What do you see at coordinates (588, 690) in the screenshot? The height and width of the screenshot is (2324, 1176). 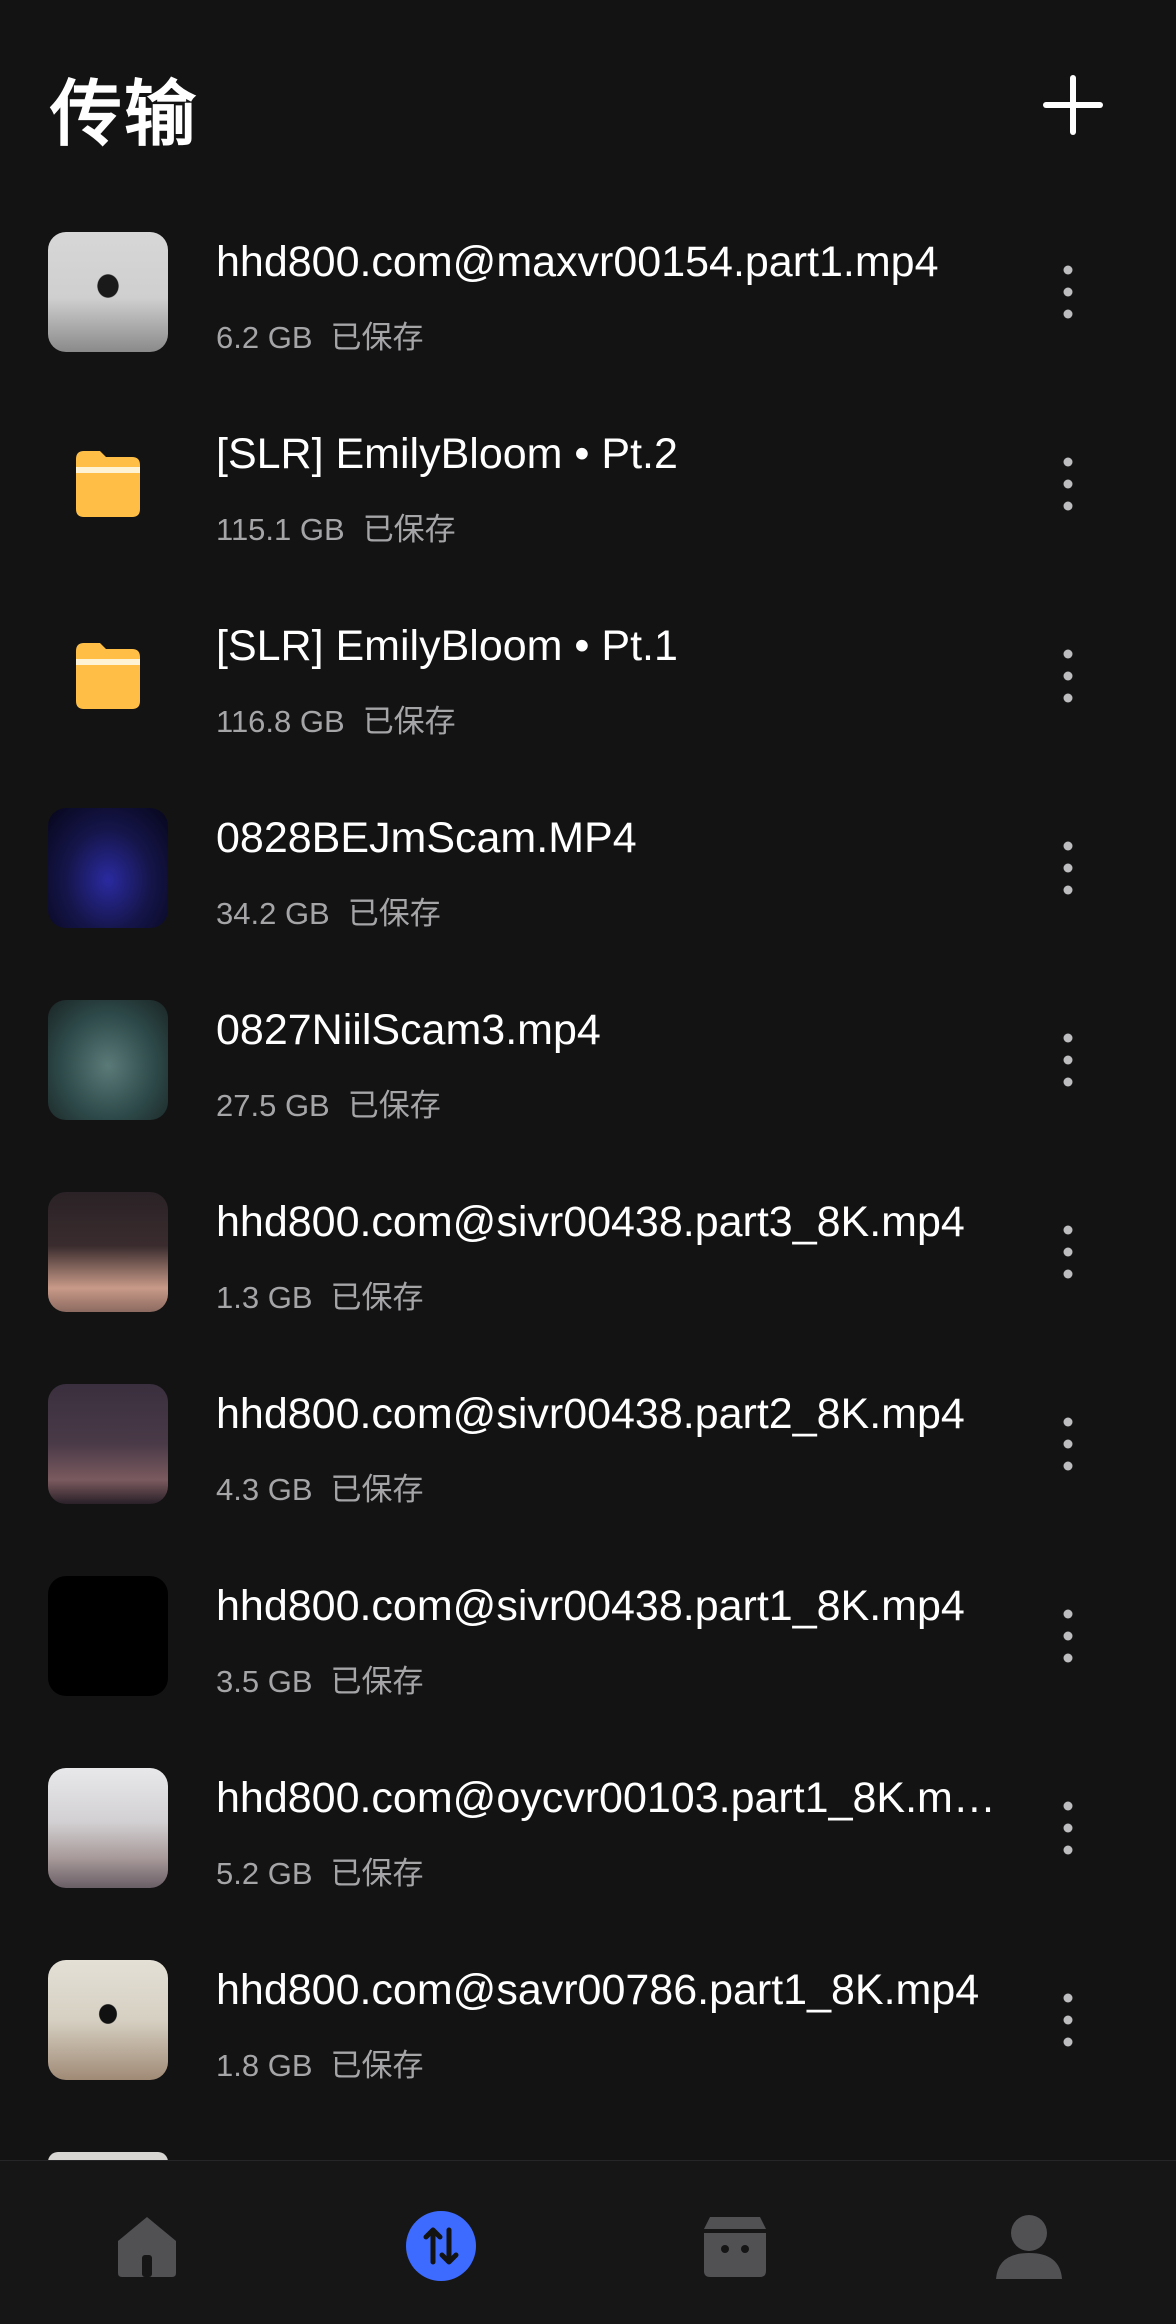 I see `list-item: [SLR] EmilyBloom • Pt.1 116.8 GB 已保存` at bounding box center [588, 690].